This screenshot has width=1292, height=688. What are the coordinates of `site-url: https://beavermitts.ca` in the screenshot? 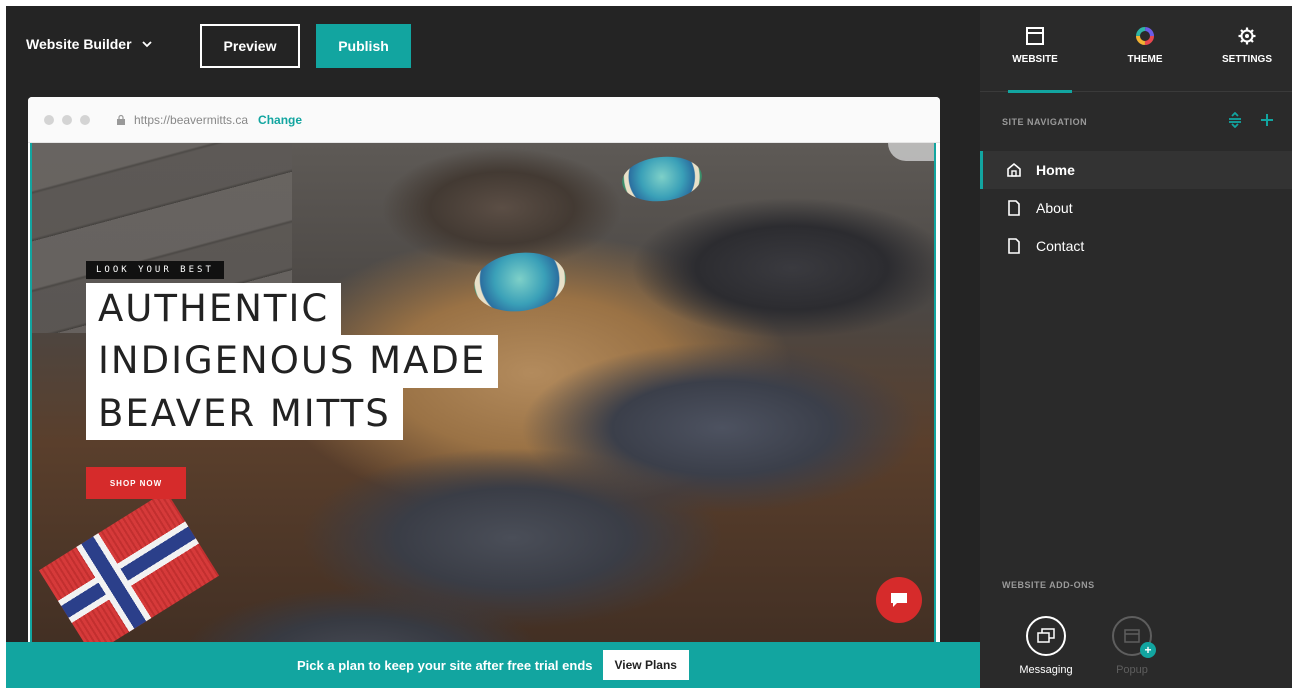 It's located at (191, 119).